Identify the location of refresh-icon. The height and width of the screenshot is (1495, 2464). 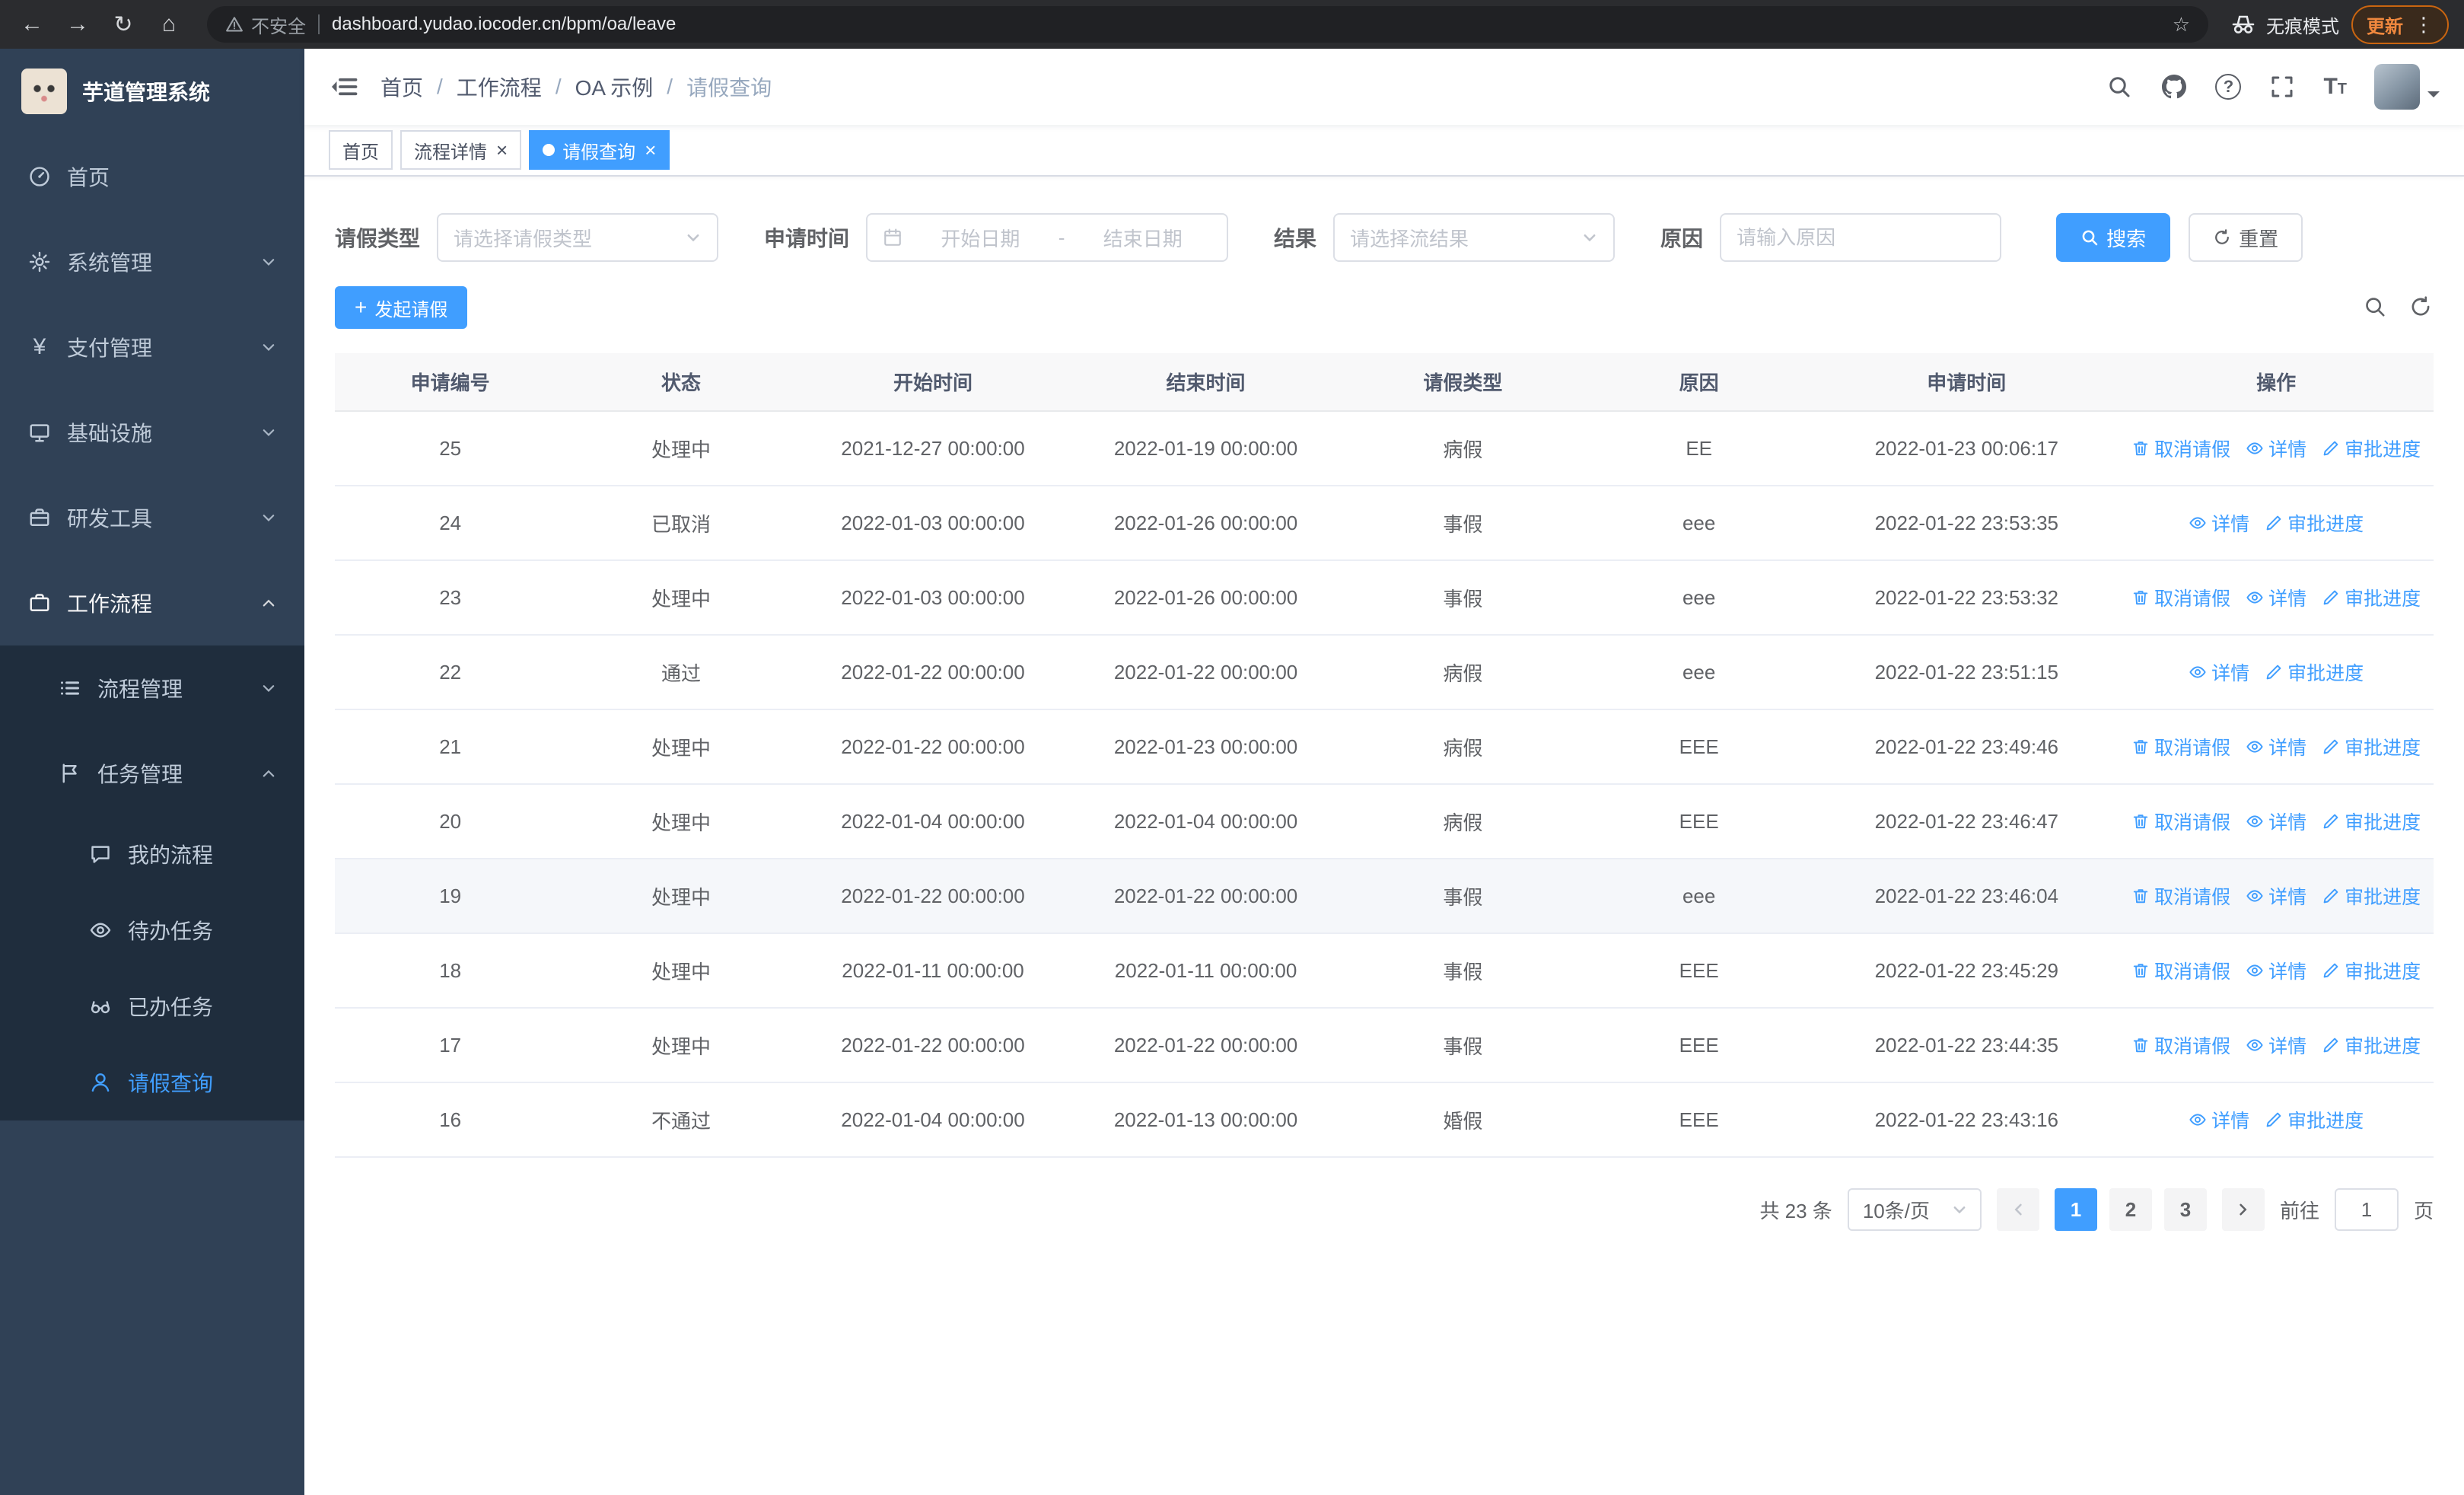
(2421, 308).